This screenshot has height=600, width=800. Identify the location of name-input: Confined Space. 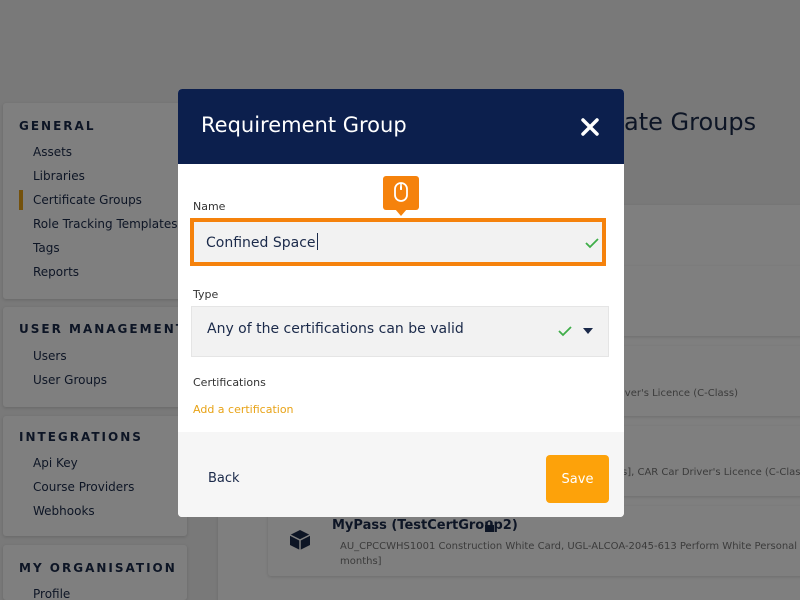
(398, 242).